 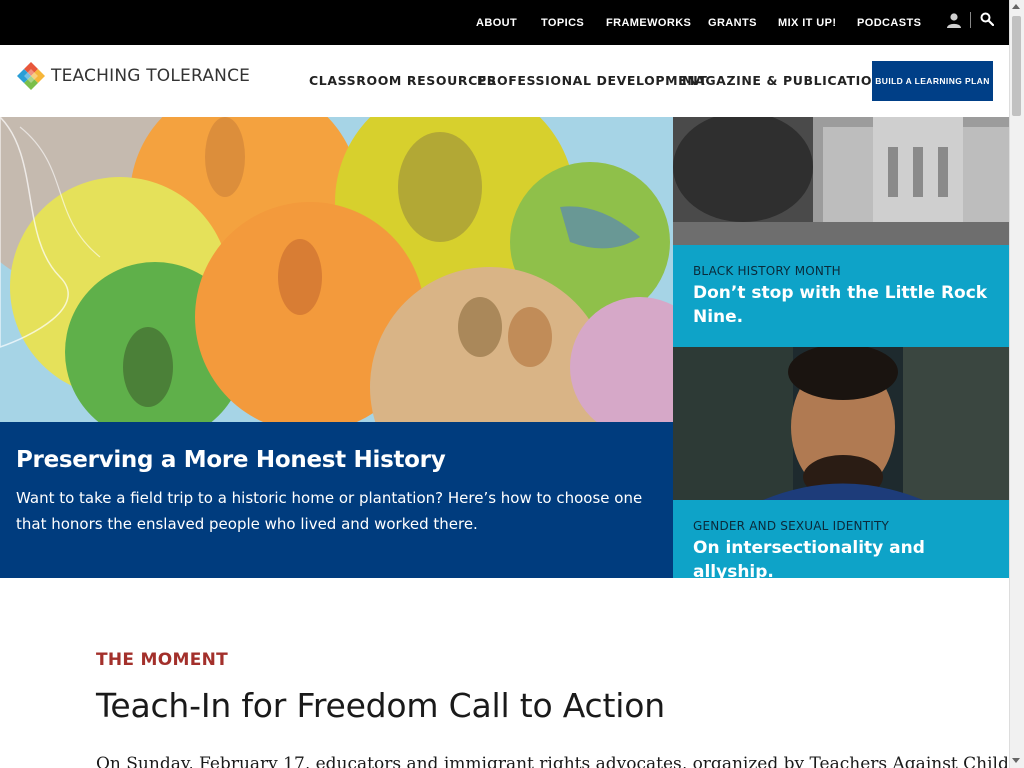 I want to click on nav-classroom-resources: CLASSROOM RESOURCES, so click(x=403, y=80).